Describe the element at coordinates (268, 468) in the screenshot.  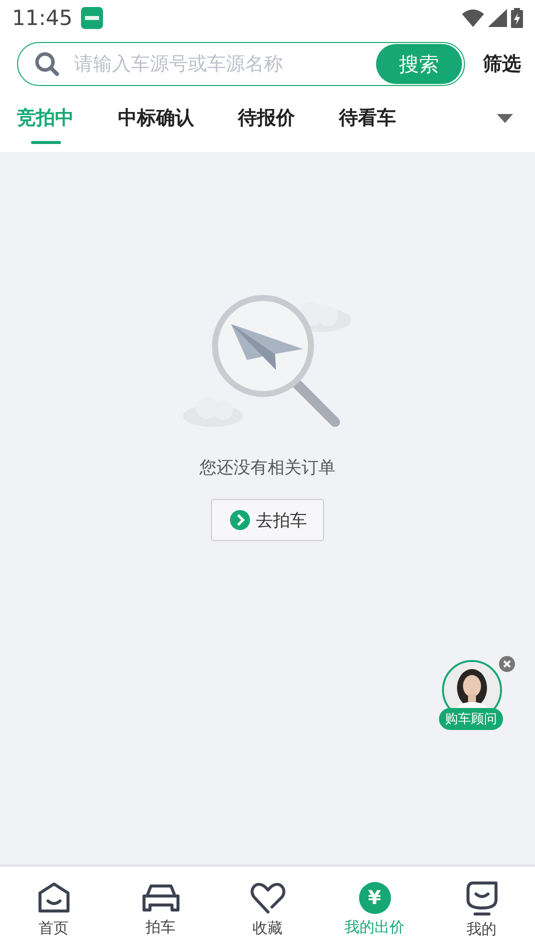
I see `empty-message: 您还没有相关订单` at that location.